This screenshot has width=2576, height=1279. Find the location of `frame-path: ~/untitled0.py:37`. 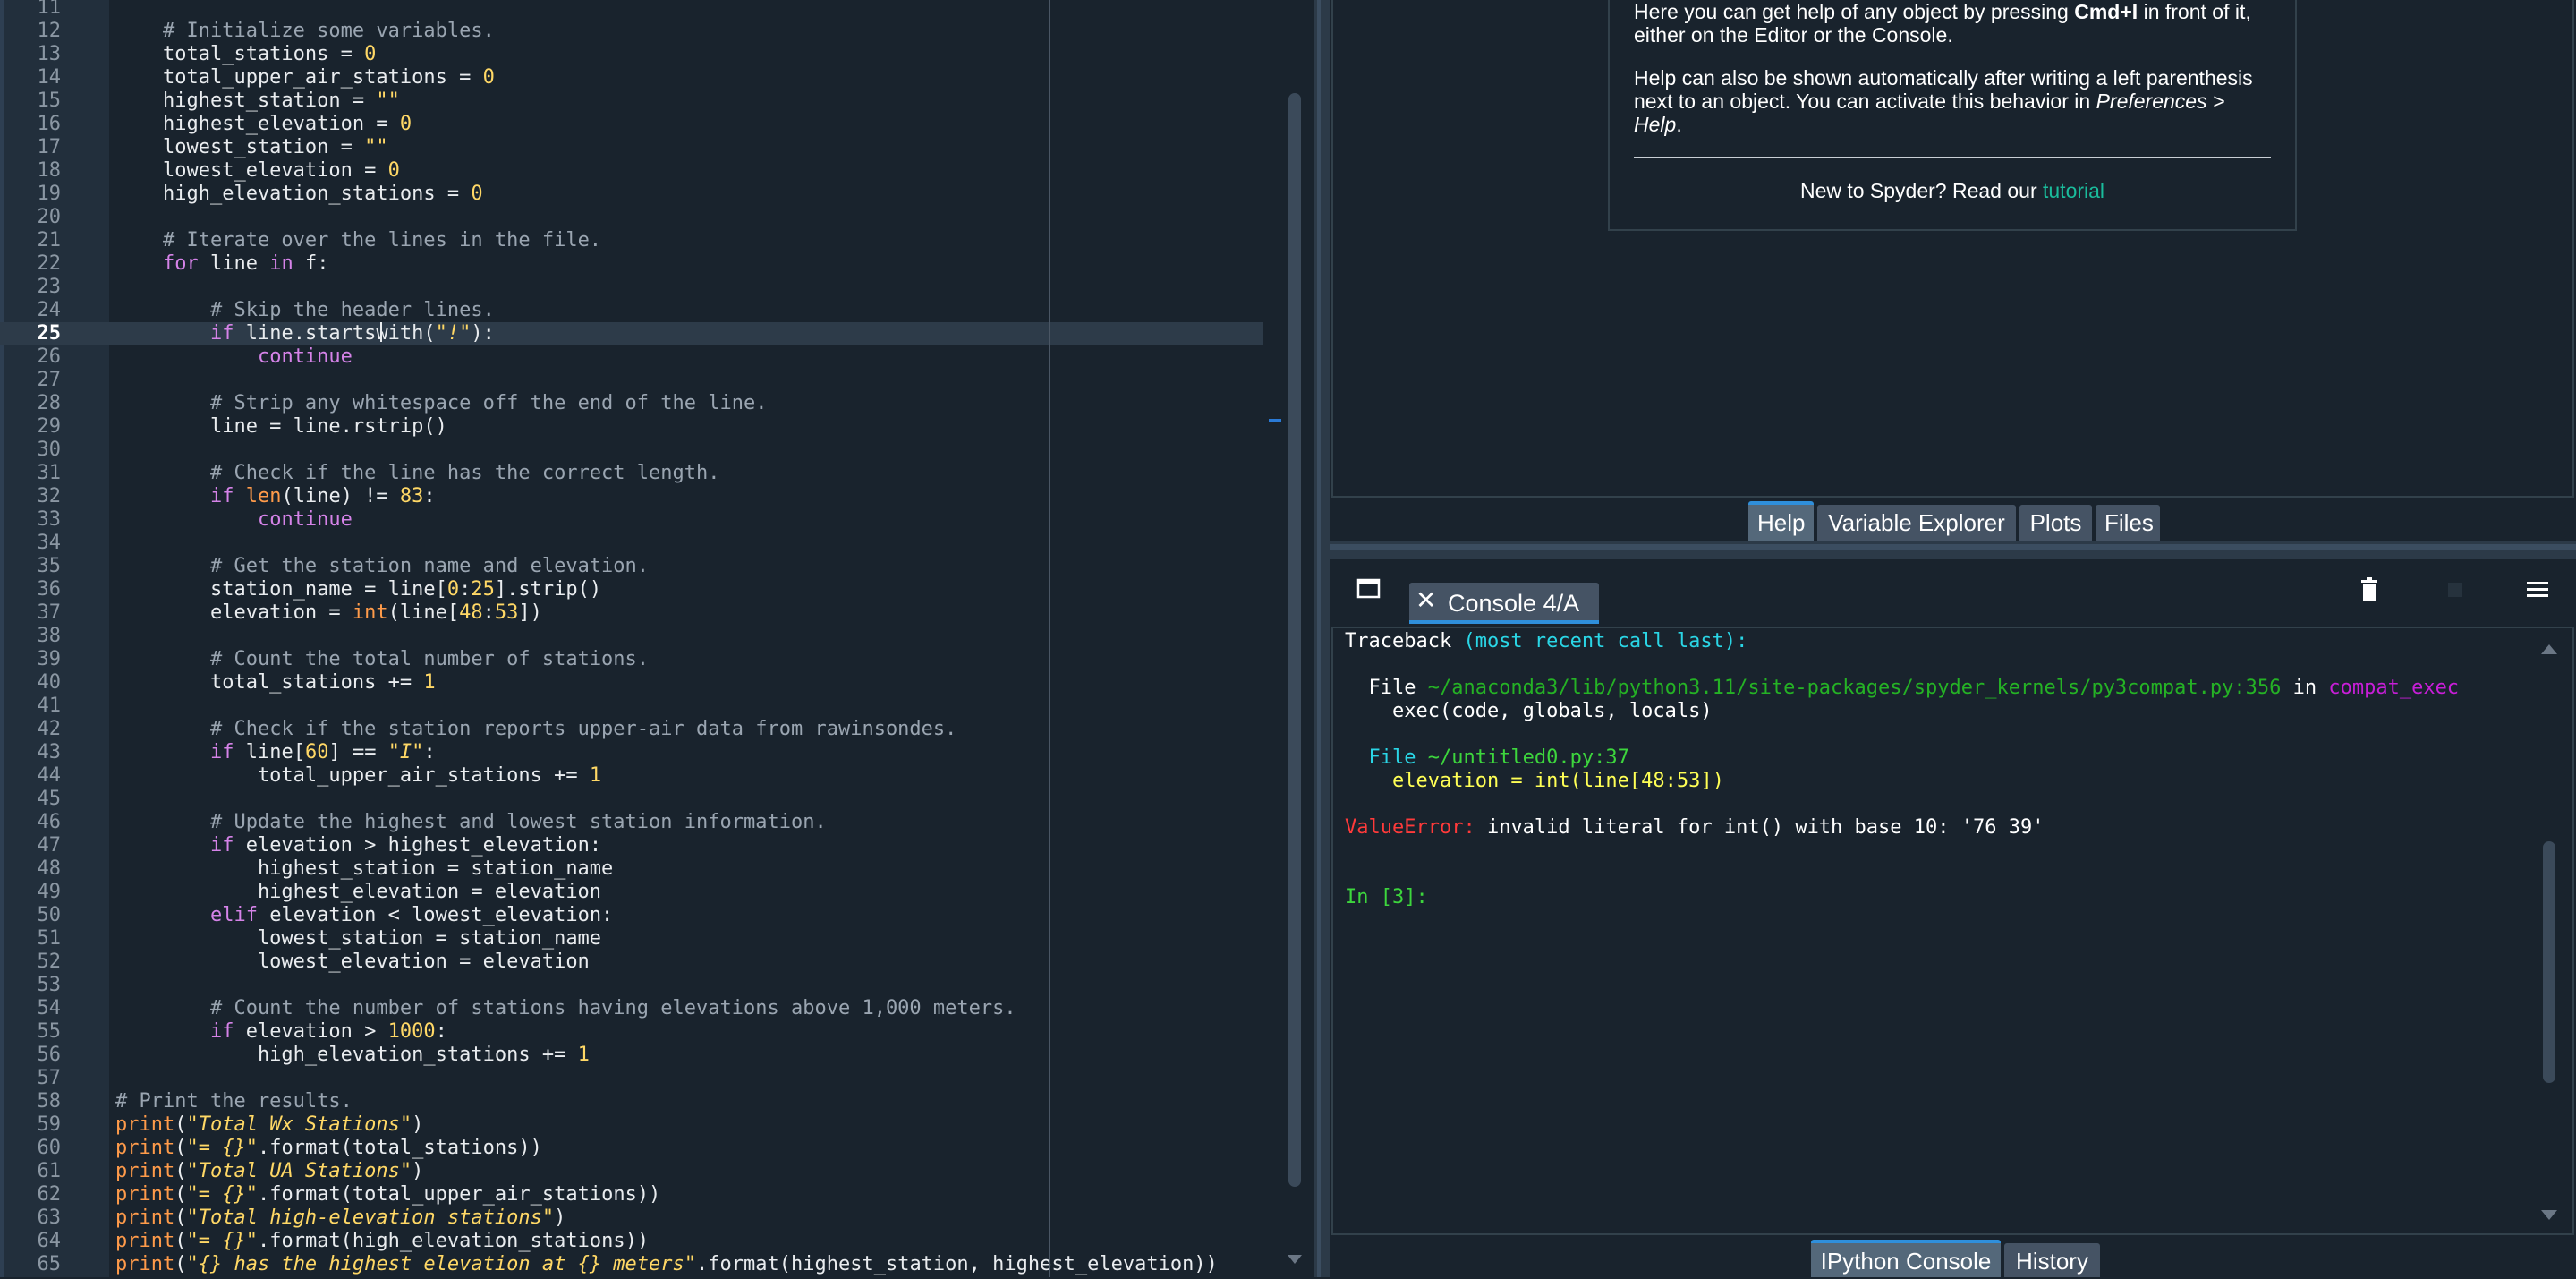

frame-path: ~/untitled0.py:37 is located at coordinates (1528, 757).